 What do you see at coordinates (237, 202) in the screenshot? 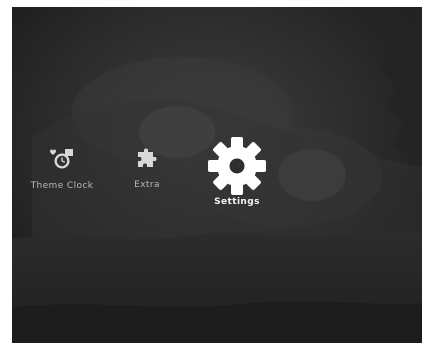
I see `menu-item-settings-label: Settings` at bounding box center [237, 202].